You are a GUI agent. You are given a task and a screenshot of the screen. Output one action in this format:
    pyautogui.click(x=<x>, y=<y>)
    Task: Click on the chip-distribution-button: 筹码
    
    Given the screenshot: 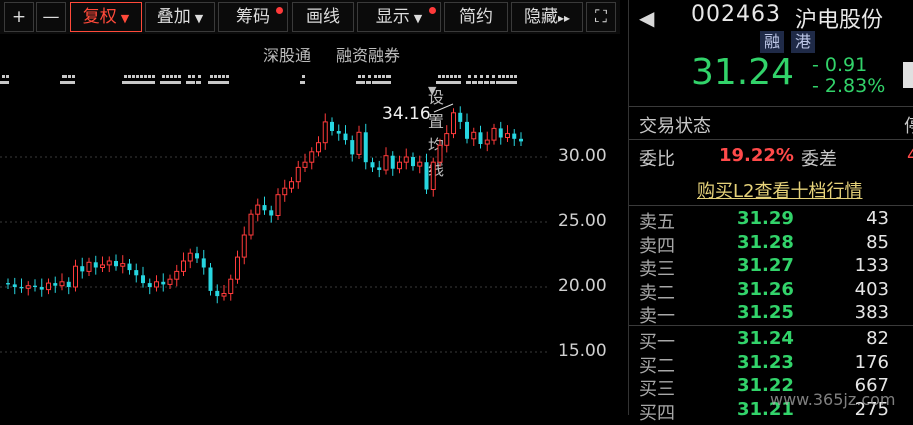 What is the action you would take?
    pyautogui.click(x=253, y=17)
    